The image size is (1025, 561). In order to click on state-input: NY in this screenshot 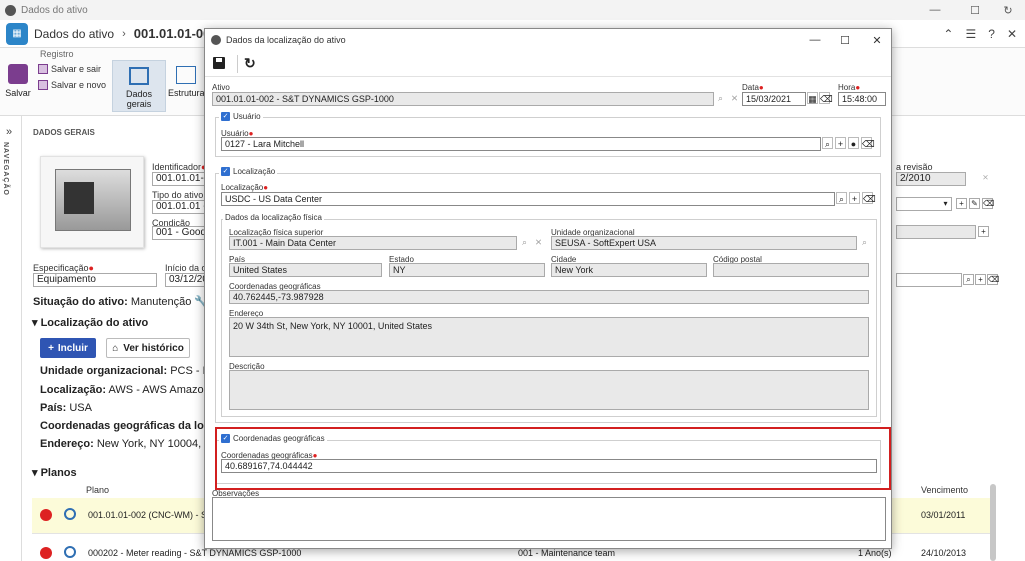, I will do `click(467, 270)`.